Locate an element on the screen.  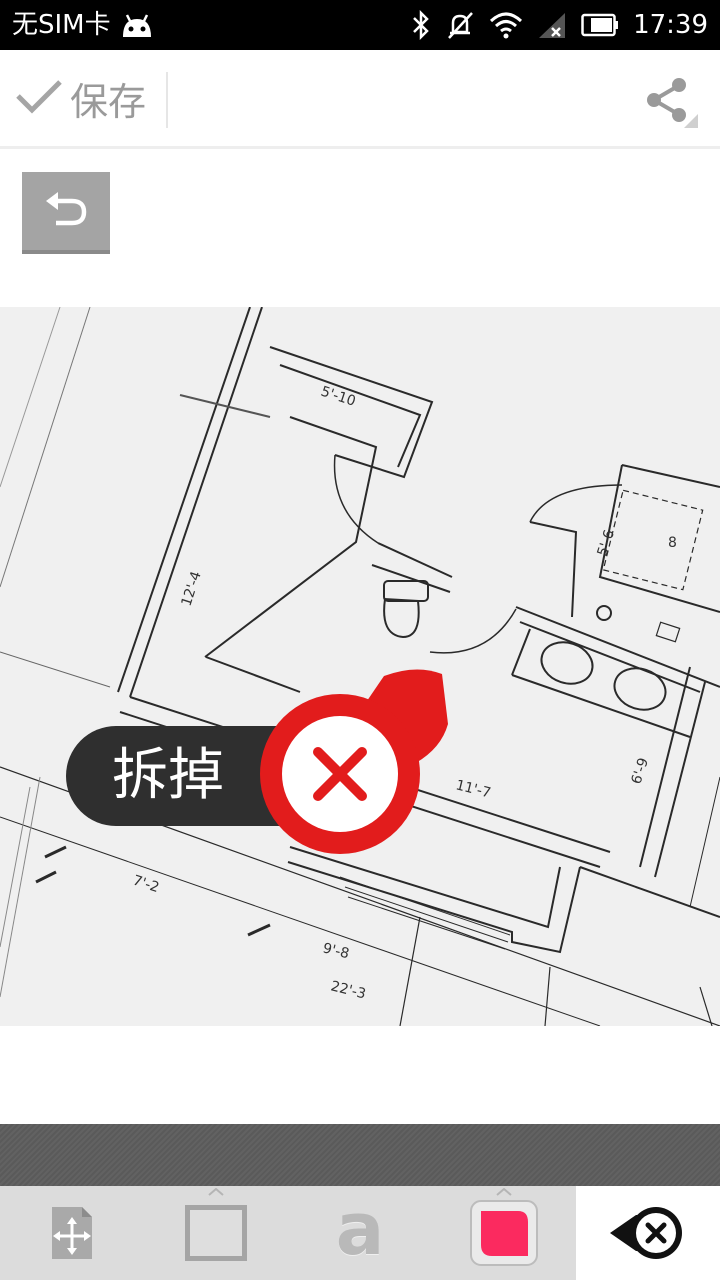
checkmark-icon is located at coordinates (39, 98).